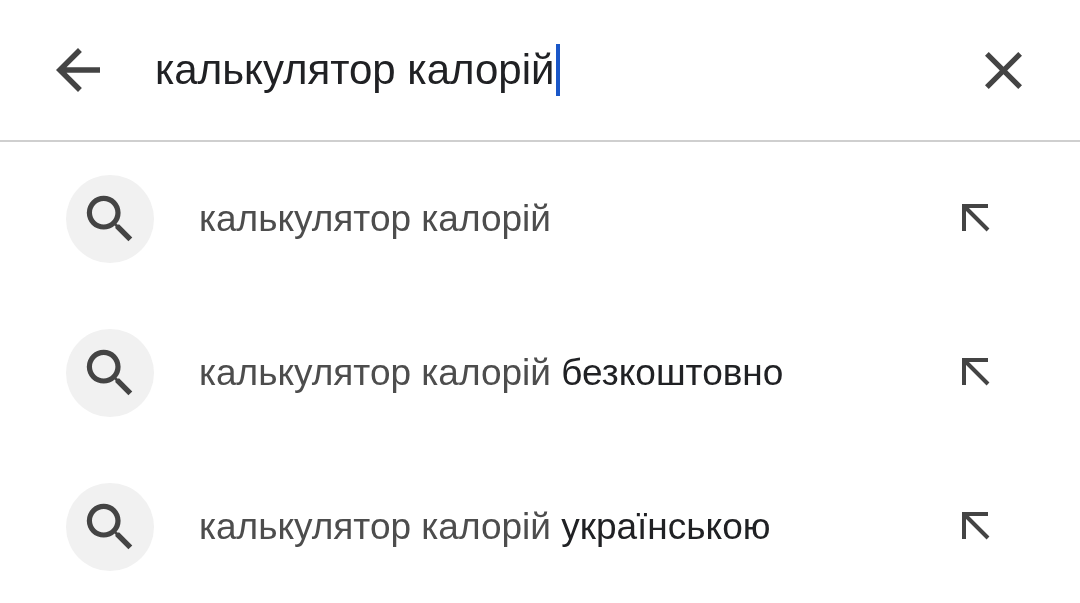 The image size is (1080, 603). What do you see at coordinates (491, 373) in the screenshot?
I see `suggestion-text: калькулятор калорій безкоштовно` at bounding box center [491, 373].